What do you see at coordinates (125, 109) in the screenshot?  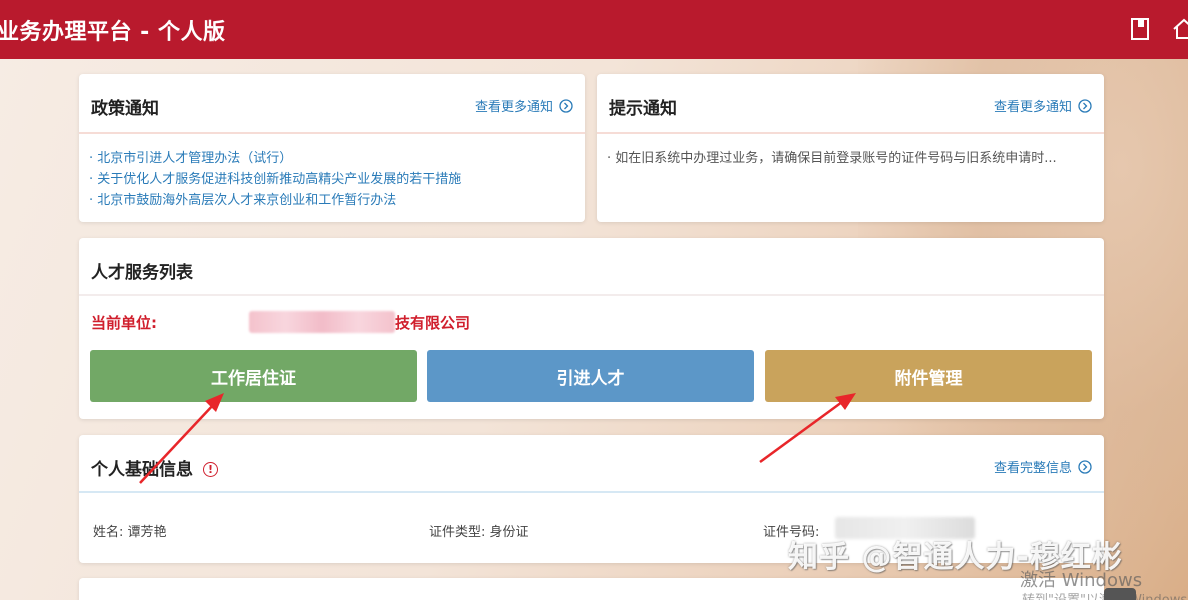 I see `policy-notice-title: 政策通知` at bounding box center [125, 109].